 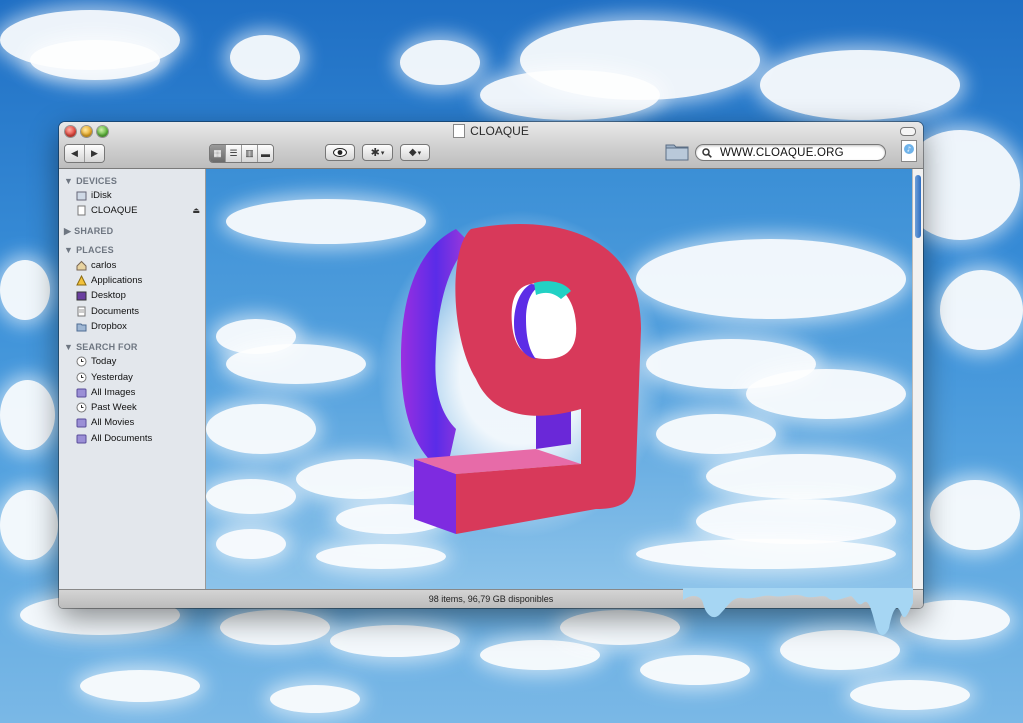 I want to click on paint-drip-decoration, so click(x=798, y=611).